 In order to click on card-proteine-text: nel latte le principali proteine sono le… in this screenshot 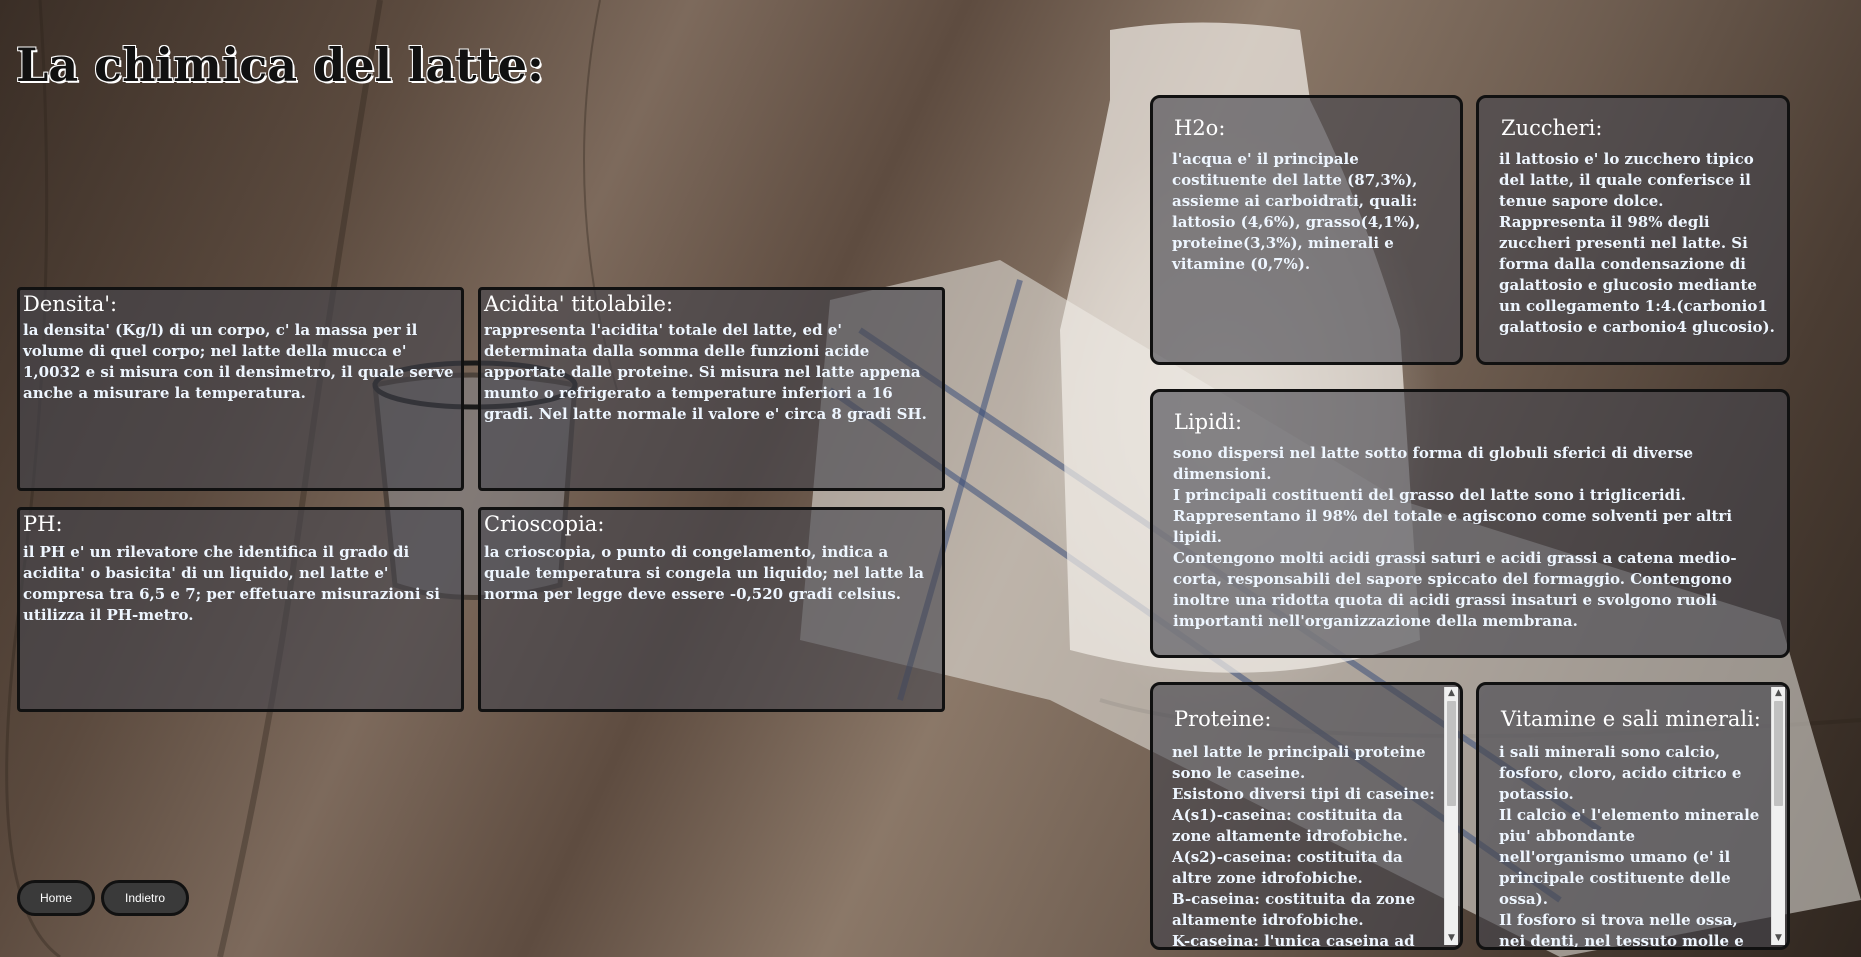, I will do `click(1303, 846)`.